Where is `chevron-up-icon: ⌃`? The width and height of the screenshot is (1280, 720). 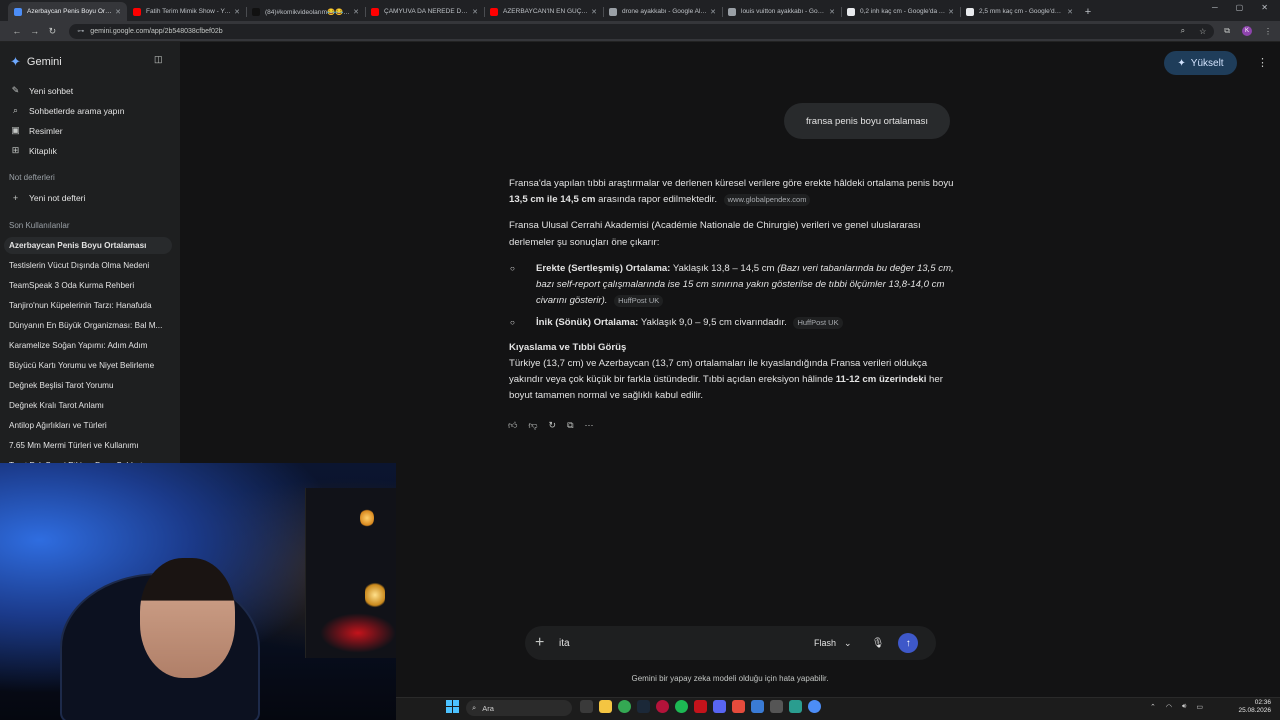 chevron-up-icon: ⌃ is located at coordinates (1153, 707).